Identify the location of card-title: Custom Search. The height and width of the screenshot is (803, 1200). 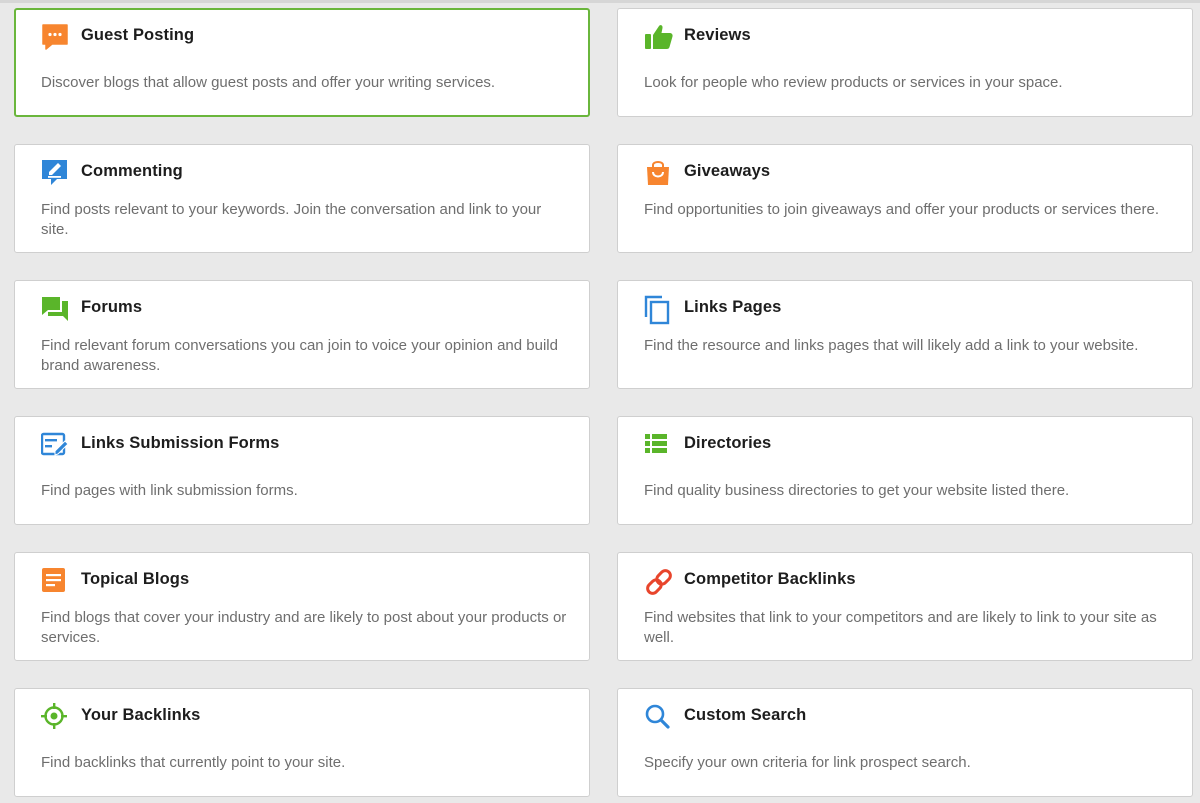
(745, 715).